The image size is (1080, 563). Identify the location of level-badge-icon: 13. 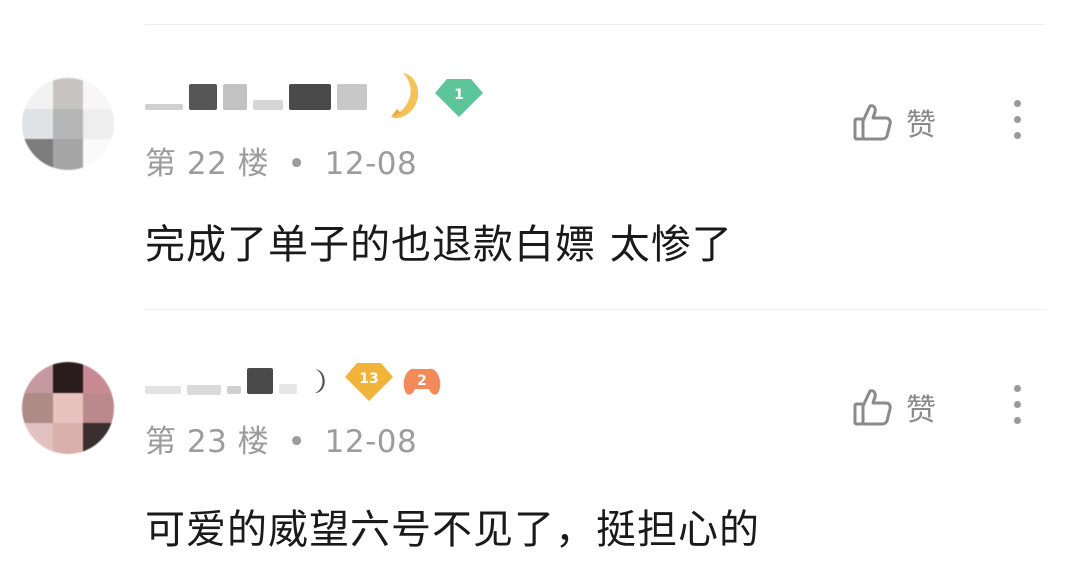
(369, 382).